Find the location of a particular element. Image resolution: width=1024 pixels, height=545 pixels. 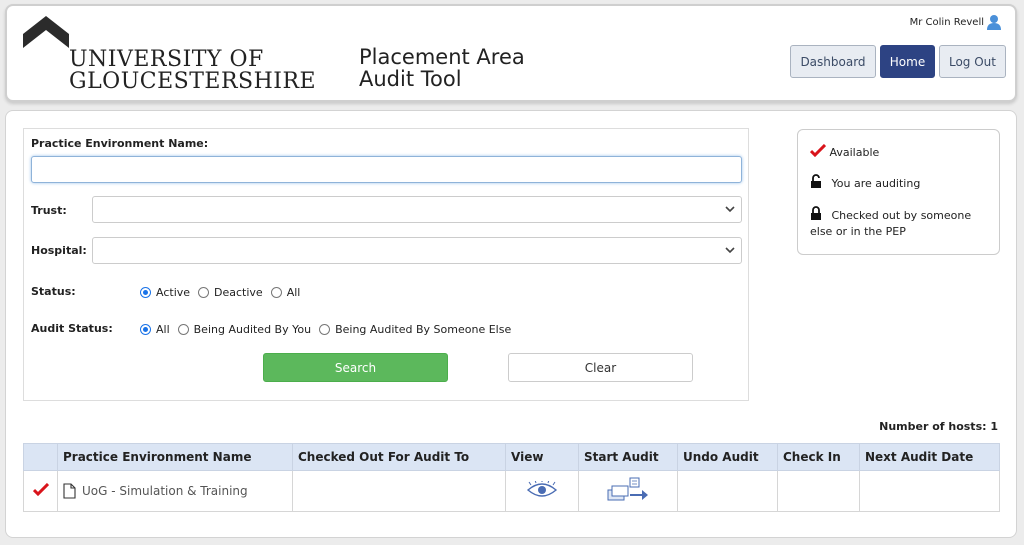

trust-label: Trust: is located at coordinates (49, 210).